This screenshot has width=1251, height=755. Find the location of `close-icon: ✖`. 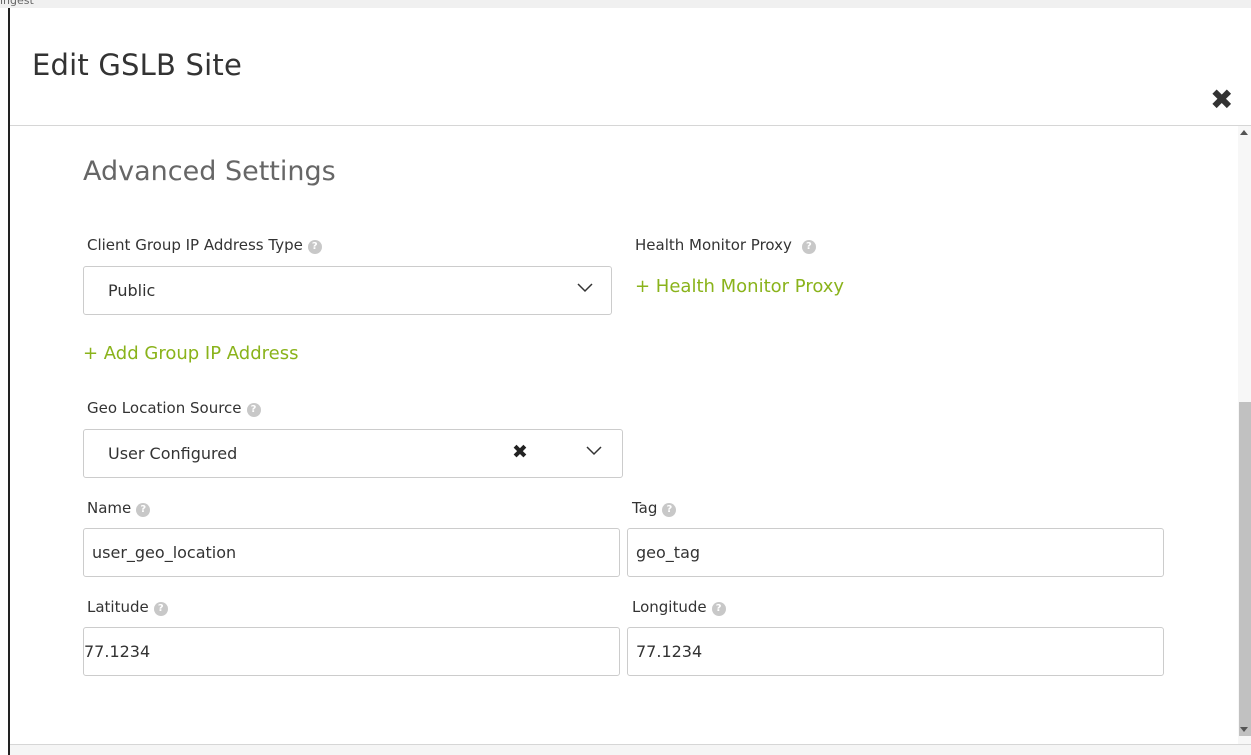

close-icon: ✖ is located at coordinates (1221, 100).